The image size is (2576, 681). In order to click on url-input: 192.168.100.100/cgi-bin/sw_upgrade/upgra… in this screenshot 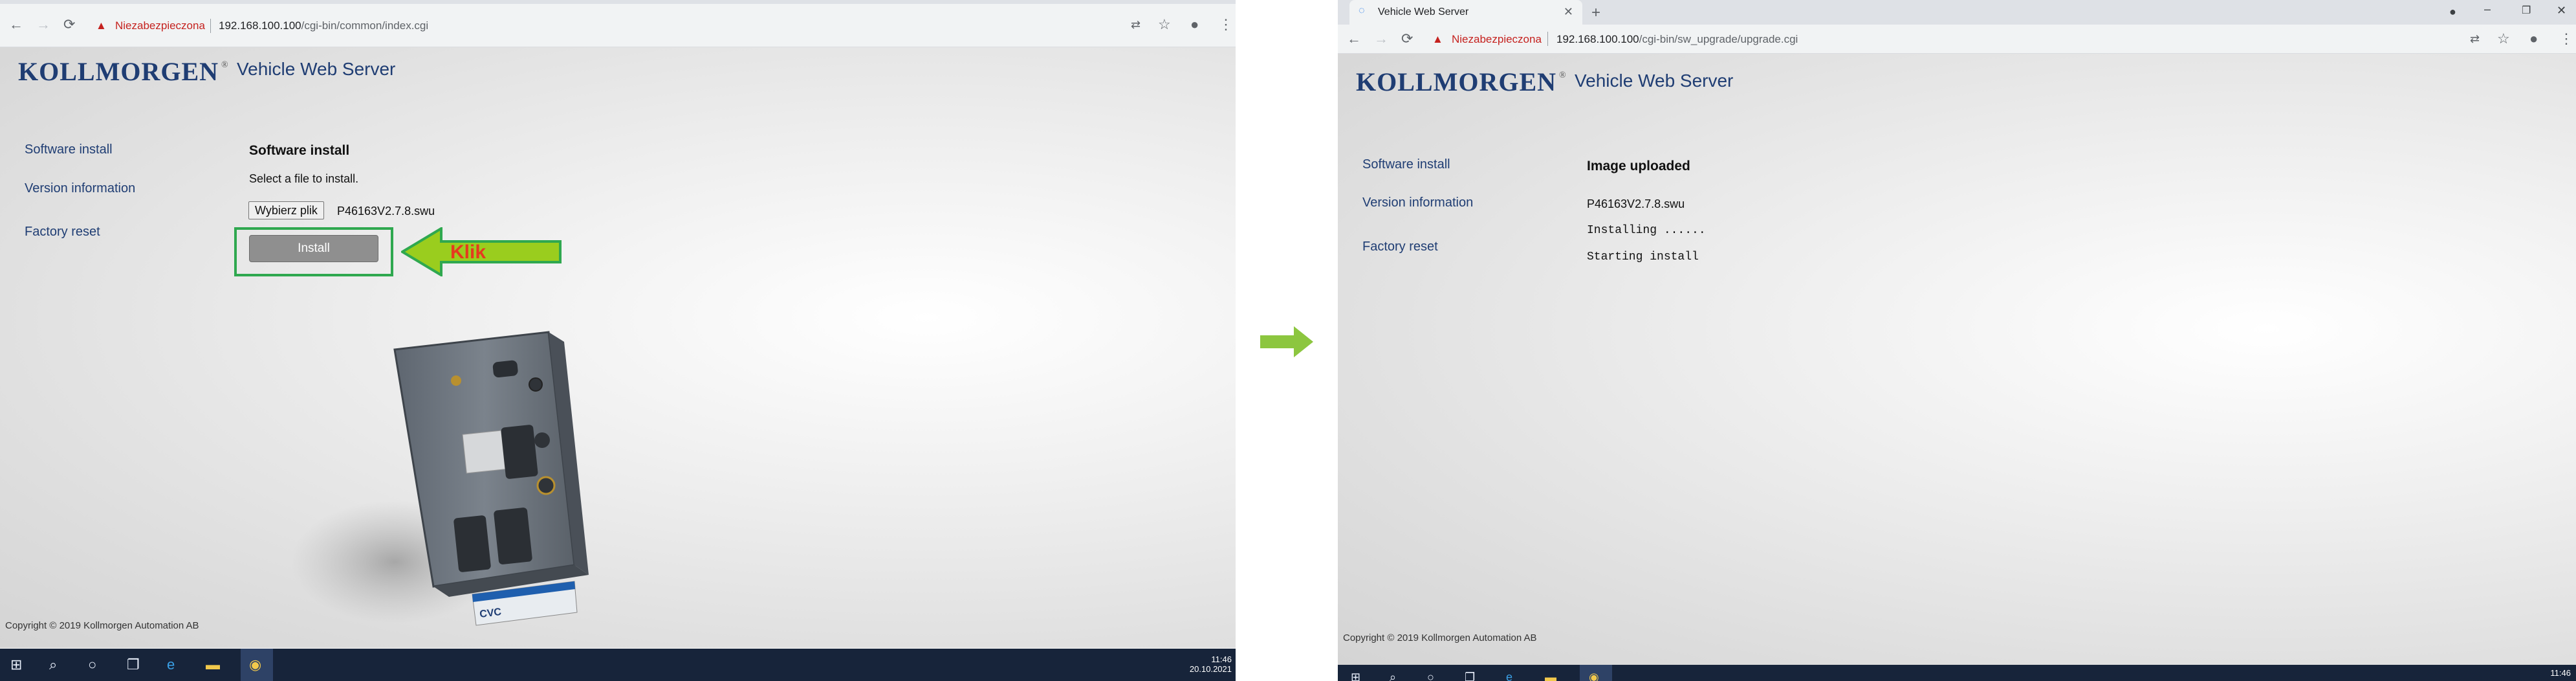, I will do `click(1677, 39)`.